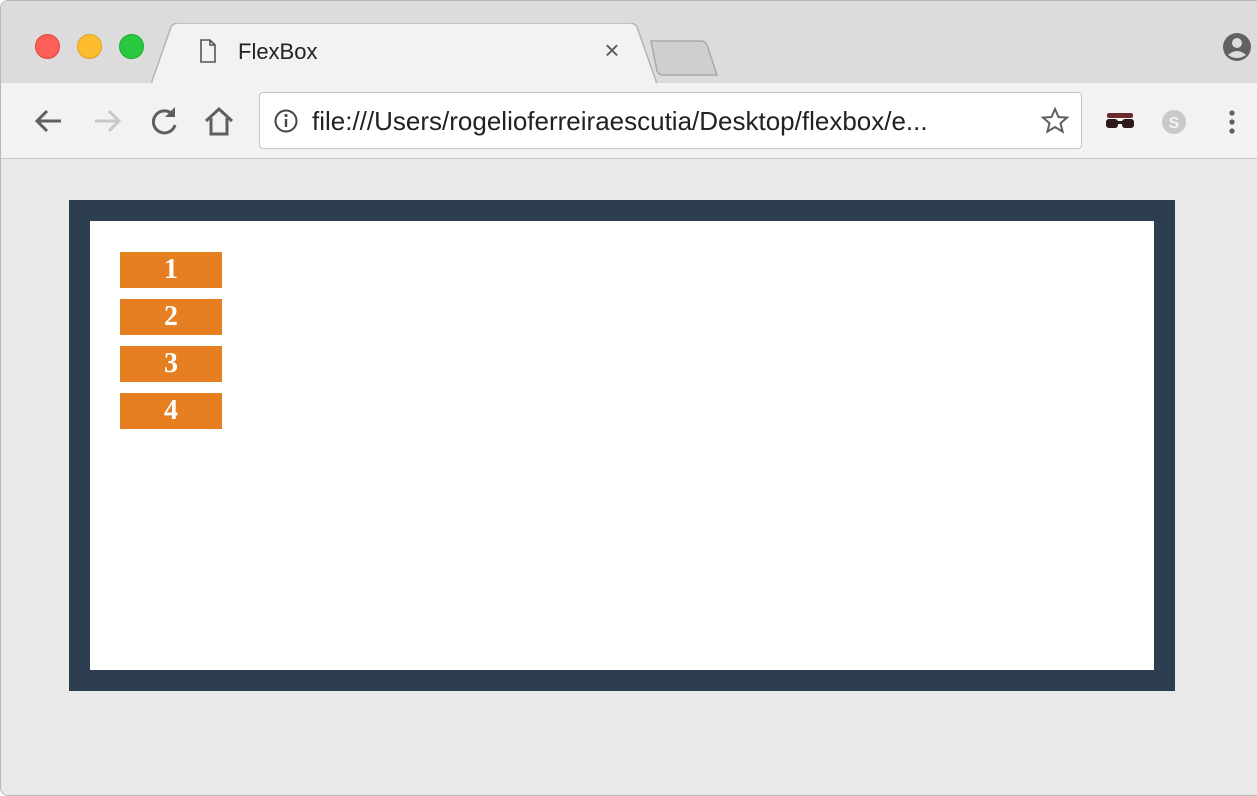 Image resolution: width=1257 pixels, height=796 pixels. What do you see at coordinates (164, 121) in the screenshot?
I see `reload-icon` at bounding box center [164, 121].